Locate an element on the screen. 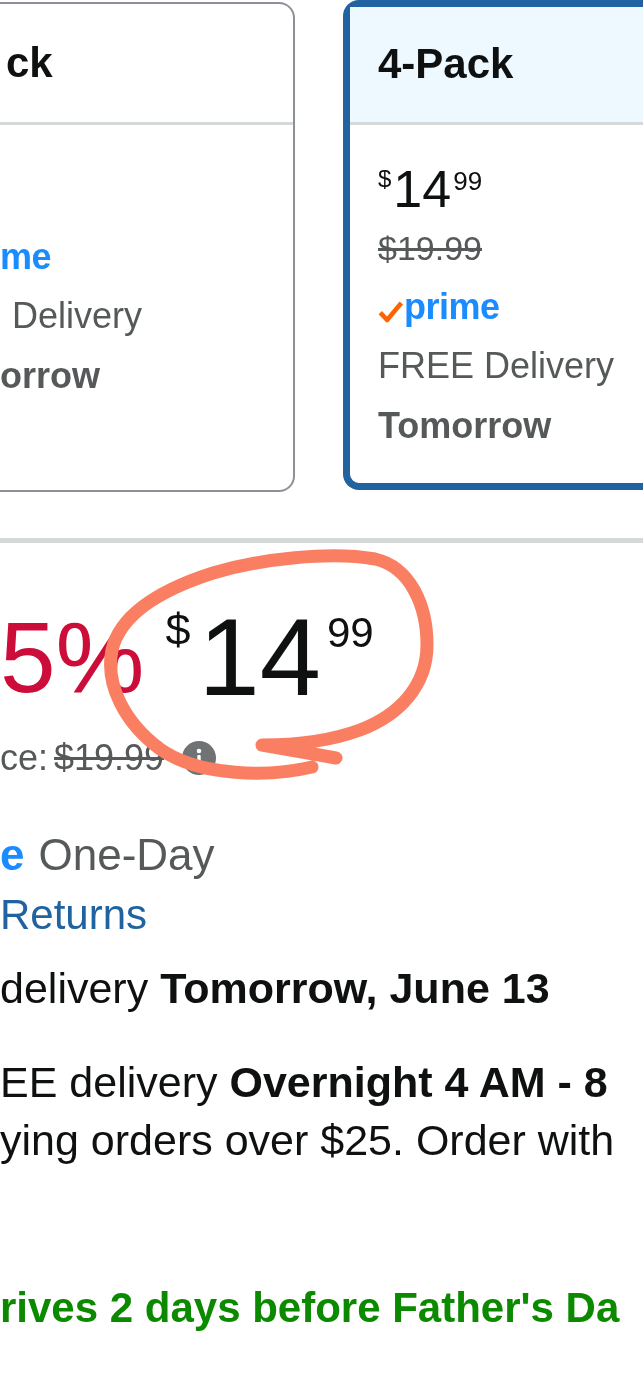  prime-label: prime is located at coordinates (452, 307).